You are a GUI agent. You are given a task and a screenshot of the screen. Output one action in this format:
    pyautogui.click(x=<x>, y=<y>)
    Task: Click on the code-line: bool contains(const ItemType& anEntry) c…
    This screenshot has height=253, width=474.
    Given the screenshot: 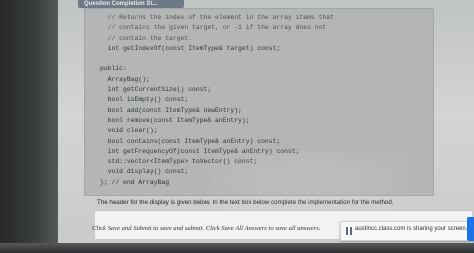 What is the action you would take?
    pyautogui.click(x=190, y=141)
    